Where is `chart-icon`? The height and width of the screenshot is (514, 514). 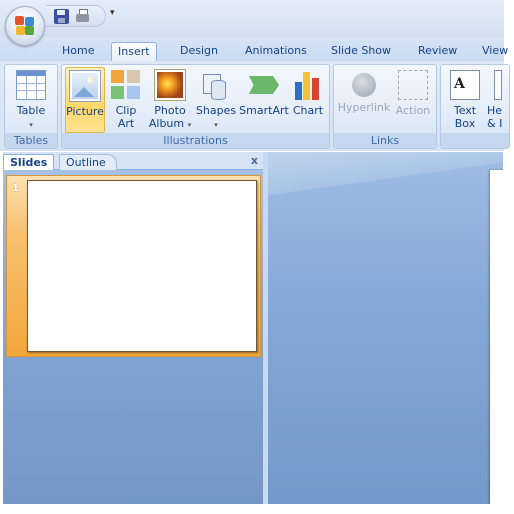
chart-icon is located at coordinates (308, 85).